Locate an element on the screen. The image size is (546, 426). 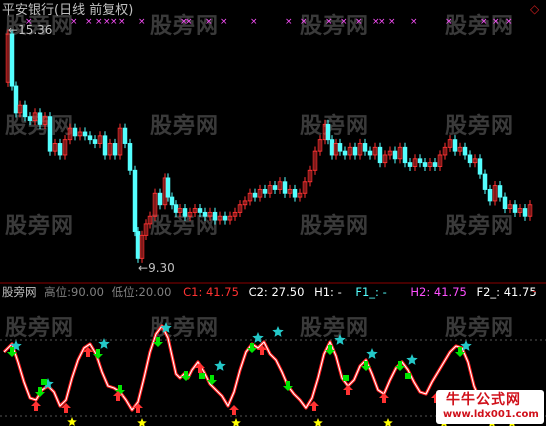
f1-label: F1_: is located at coordinates (367, 292).